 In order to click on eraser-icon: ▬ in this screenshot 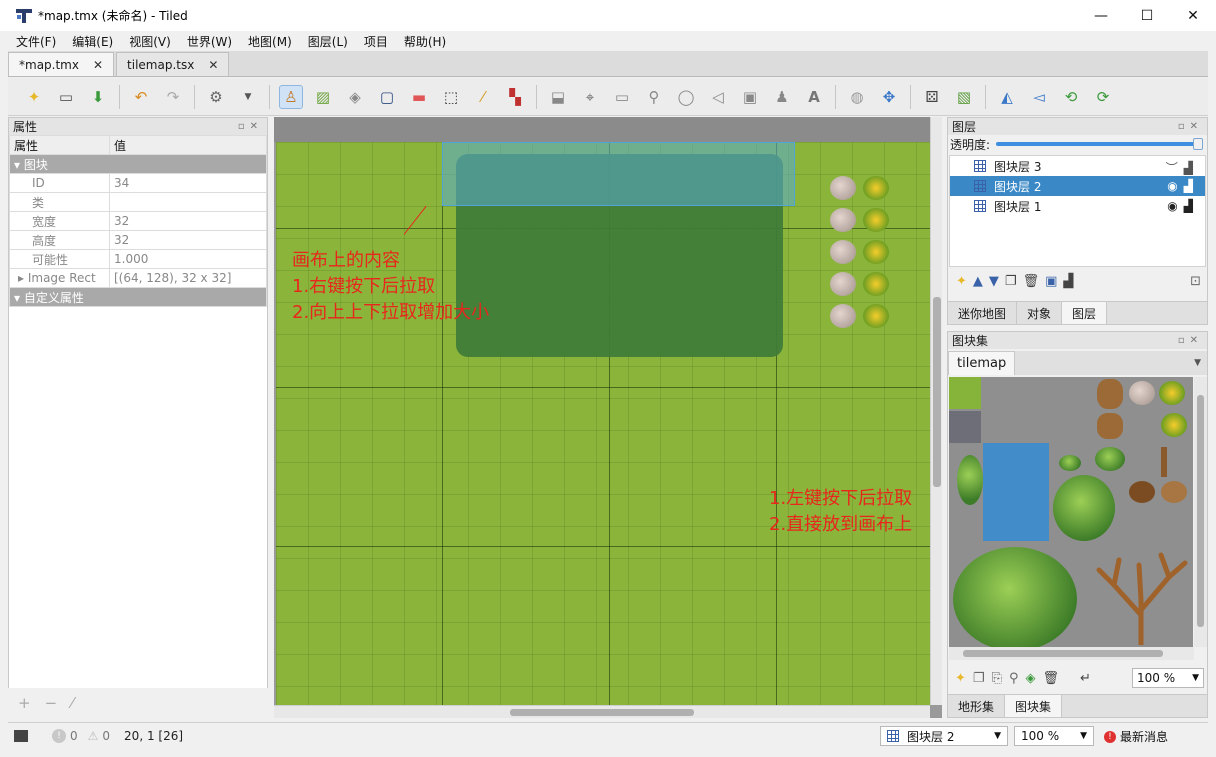, I will do `click(419, 97)`.